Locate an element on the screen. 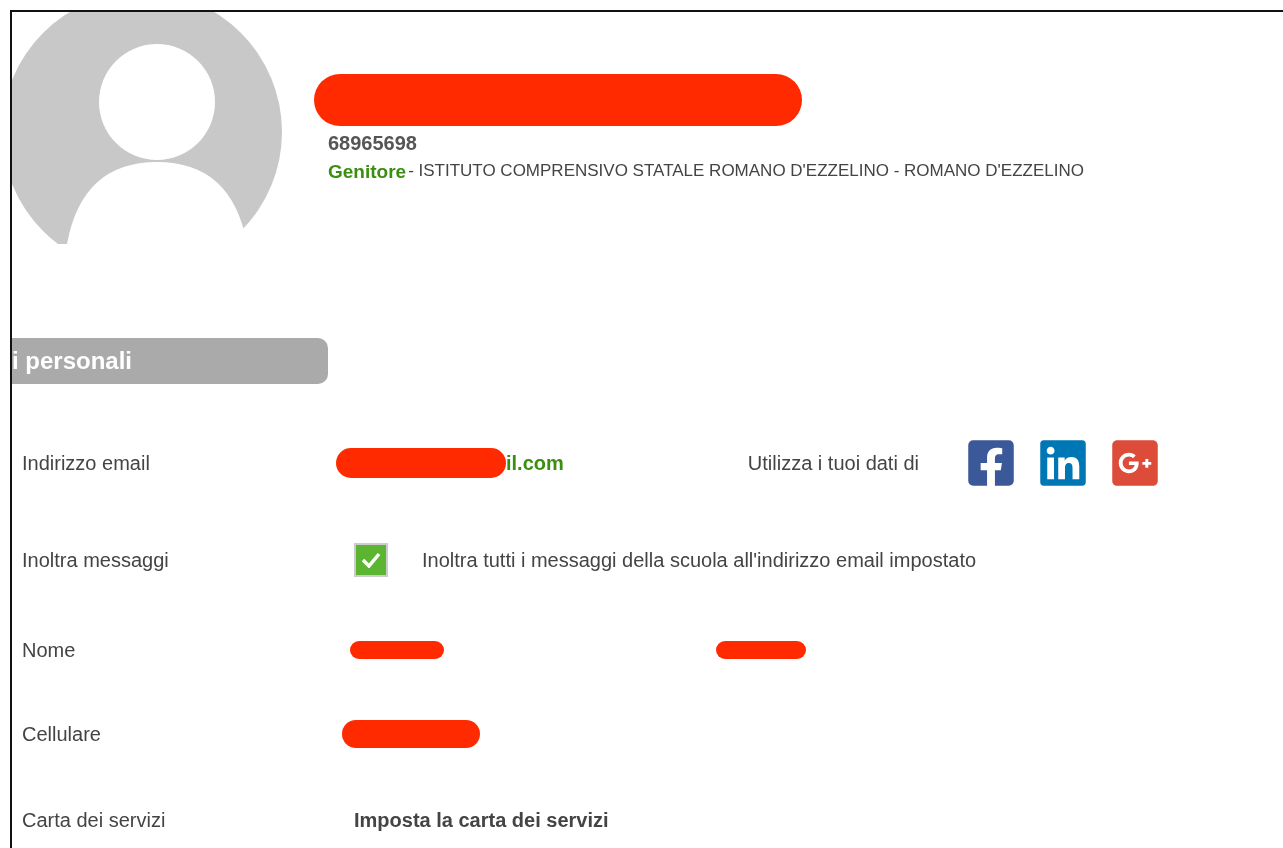 The width and height of the screenshot is (1283, 848). field-label: Nome is located at coordinates (49, 650).